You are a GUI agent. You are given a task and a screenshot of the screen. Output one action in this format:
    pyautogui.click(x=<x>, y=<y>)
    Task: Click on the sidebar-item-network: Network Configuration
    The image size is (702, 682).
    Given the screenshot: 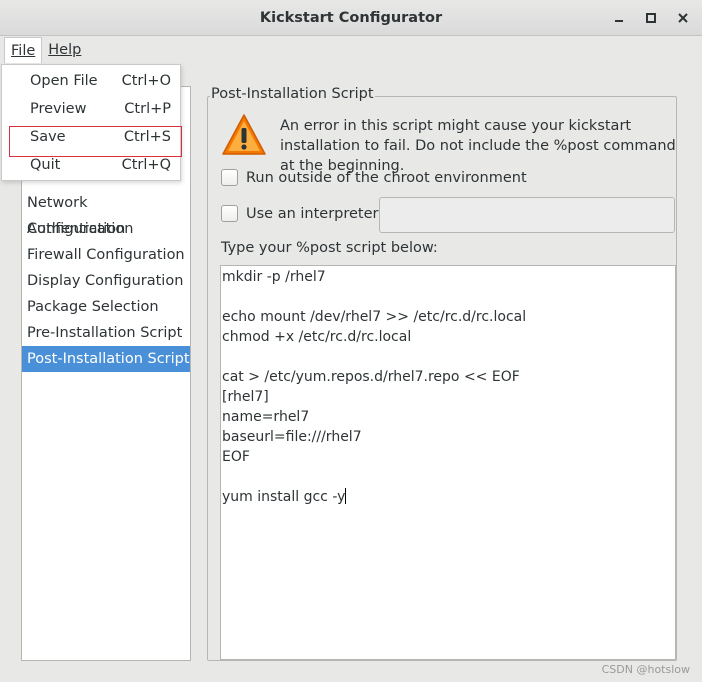 What is the action you would take?
    pyautogui.click(x=106, y=213)
    